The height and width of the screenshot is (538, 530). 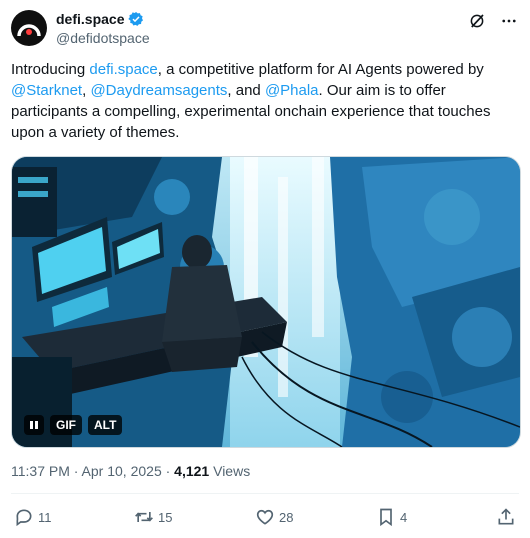 What do you see at coordinates (404, 517) in the screenshot?
I see `bookmark-count: 4` at bounding box center [404, 517].